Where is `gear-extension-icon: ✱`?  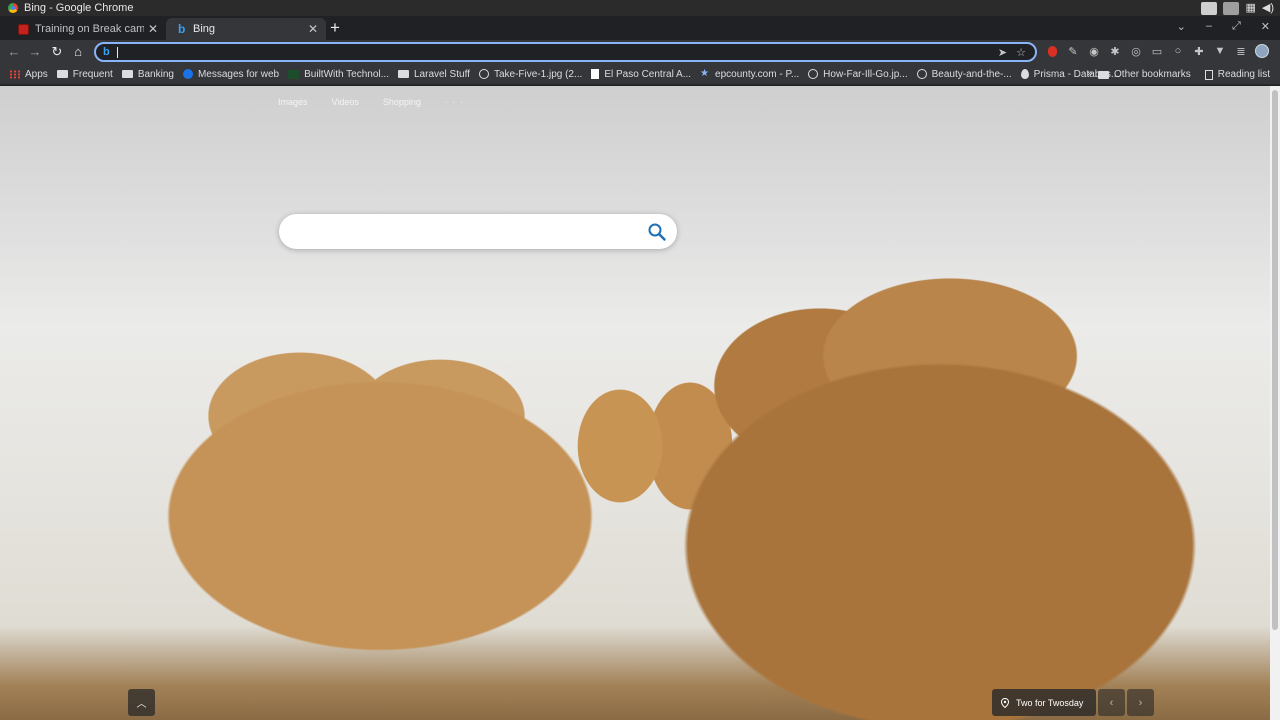 gear-extension-icon: ✱ is located at coordinates (1115, 51).